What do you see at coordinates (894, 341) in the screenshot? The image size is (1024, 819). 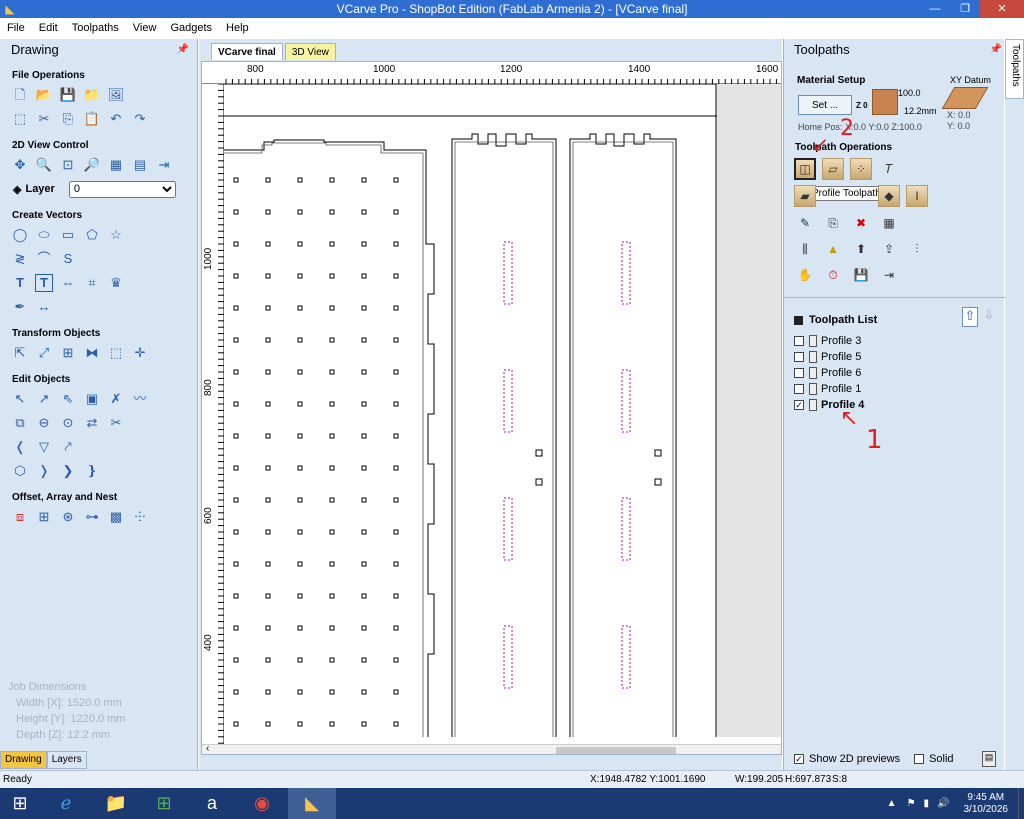 I see `toolpath-item-profile-3: Profile 3` at bounding box center [894, 341].